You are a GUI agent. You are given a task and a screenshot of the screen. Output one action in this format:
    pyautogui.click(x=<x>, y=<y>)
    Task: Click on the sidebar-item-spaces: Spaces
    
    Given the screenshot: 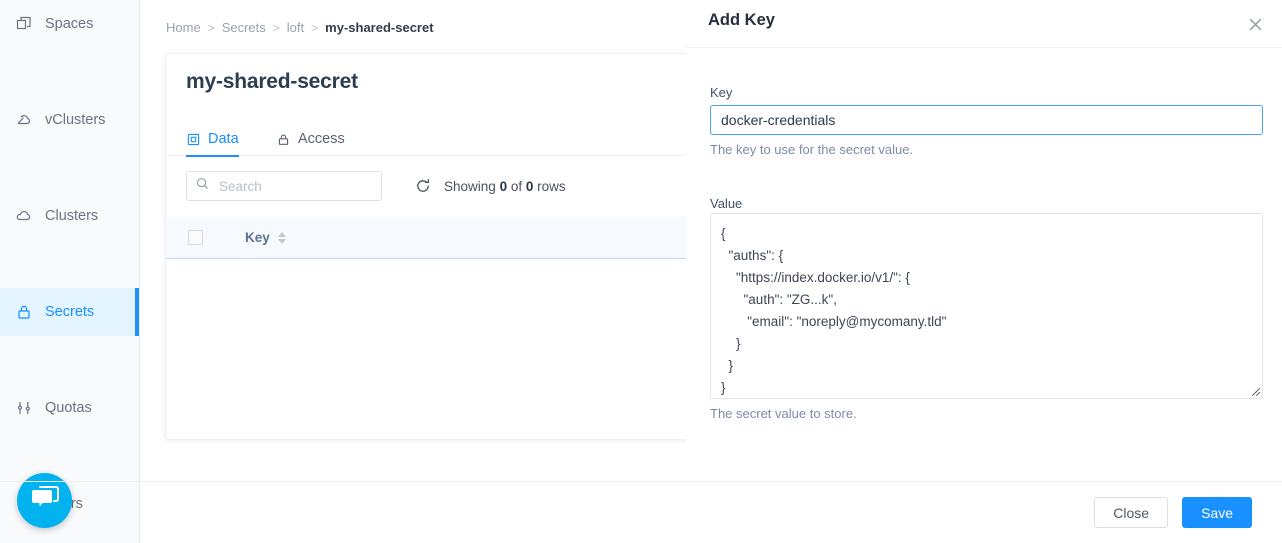 What is the action you would take?
    pyautogui.click(x=69, y=24)
    